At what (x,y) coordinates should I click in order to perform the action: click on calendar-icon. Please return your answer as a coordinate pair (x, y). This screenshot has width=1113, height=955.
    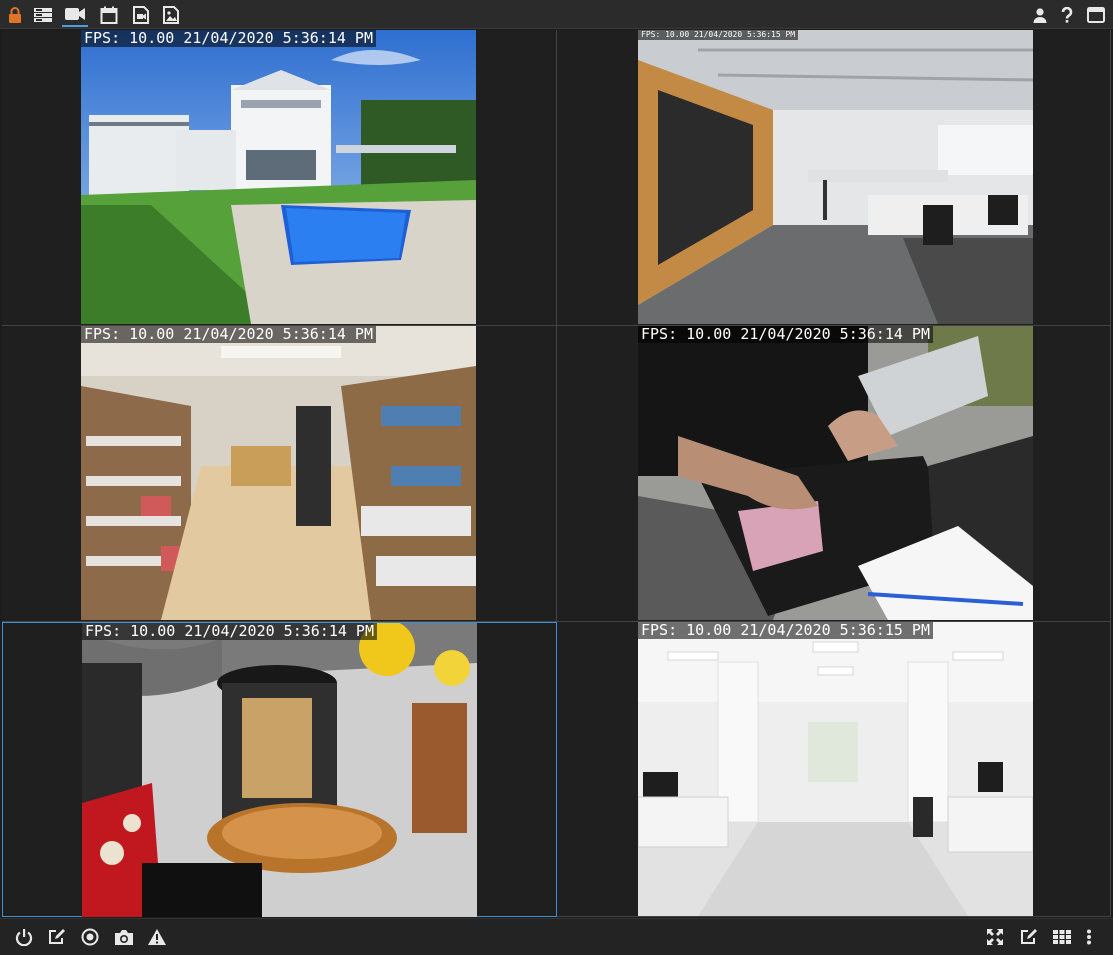
    Looking at the image, I should click on (109, 15).